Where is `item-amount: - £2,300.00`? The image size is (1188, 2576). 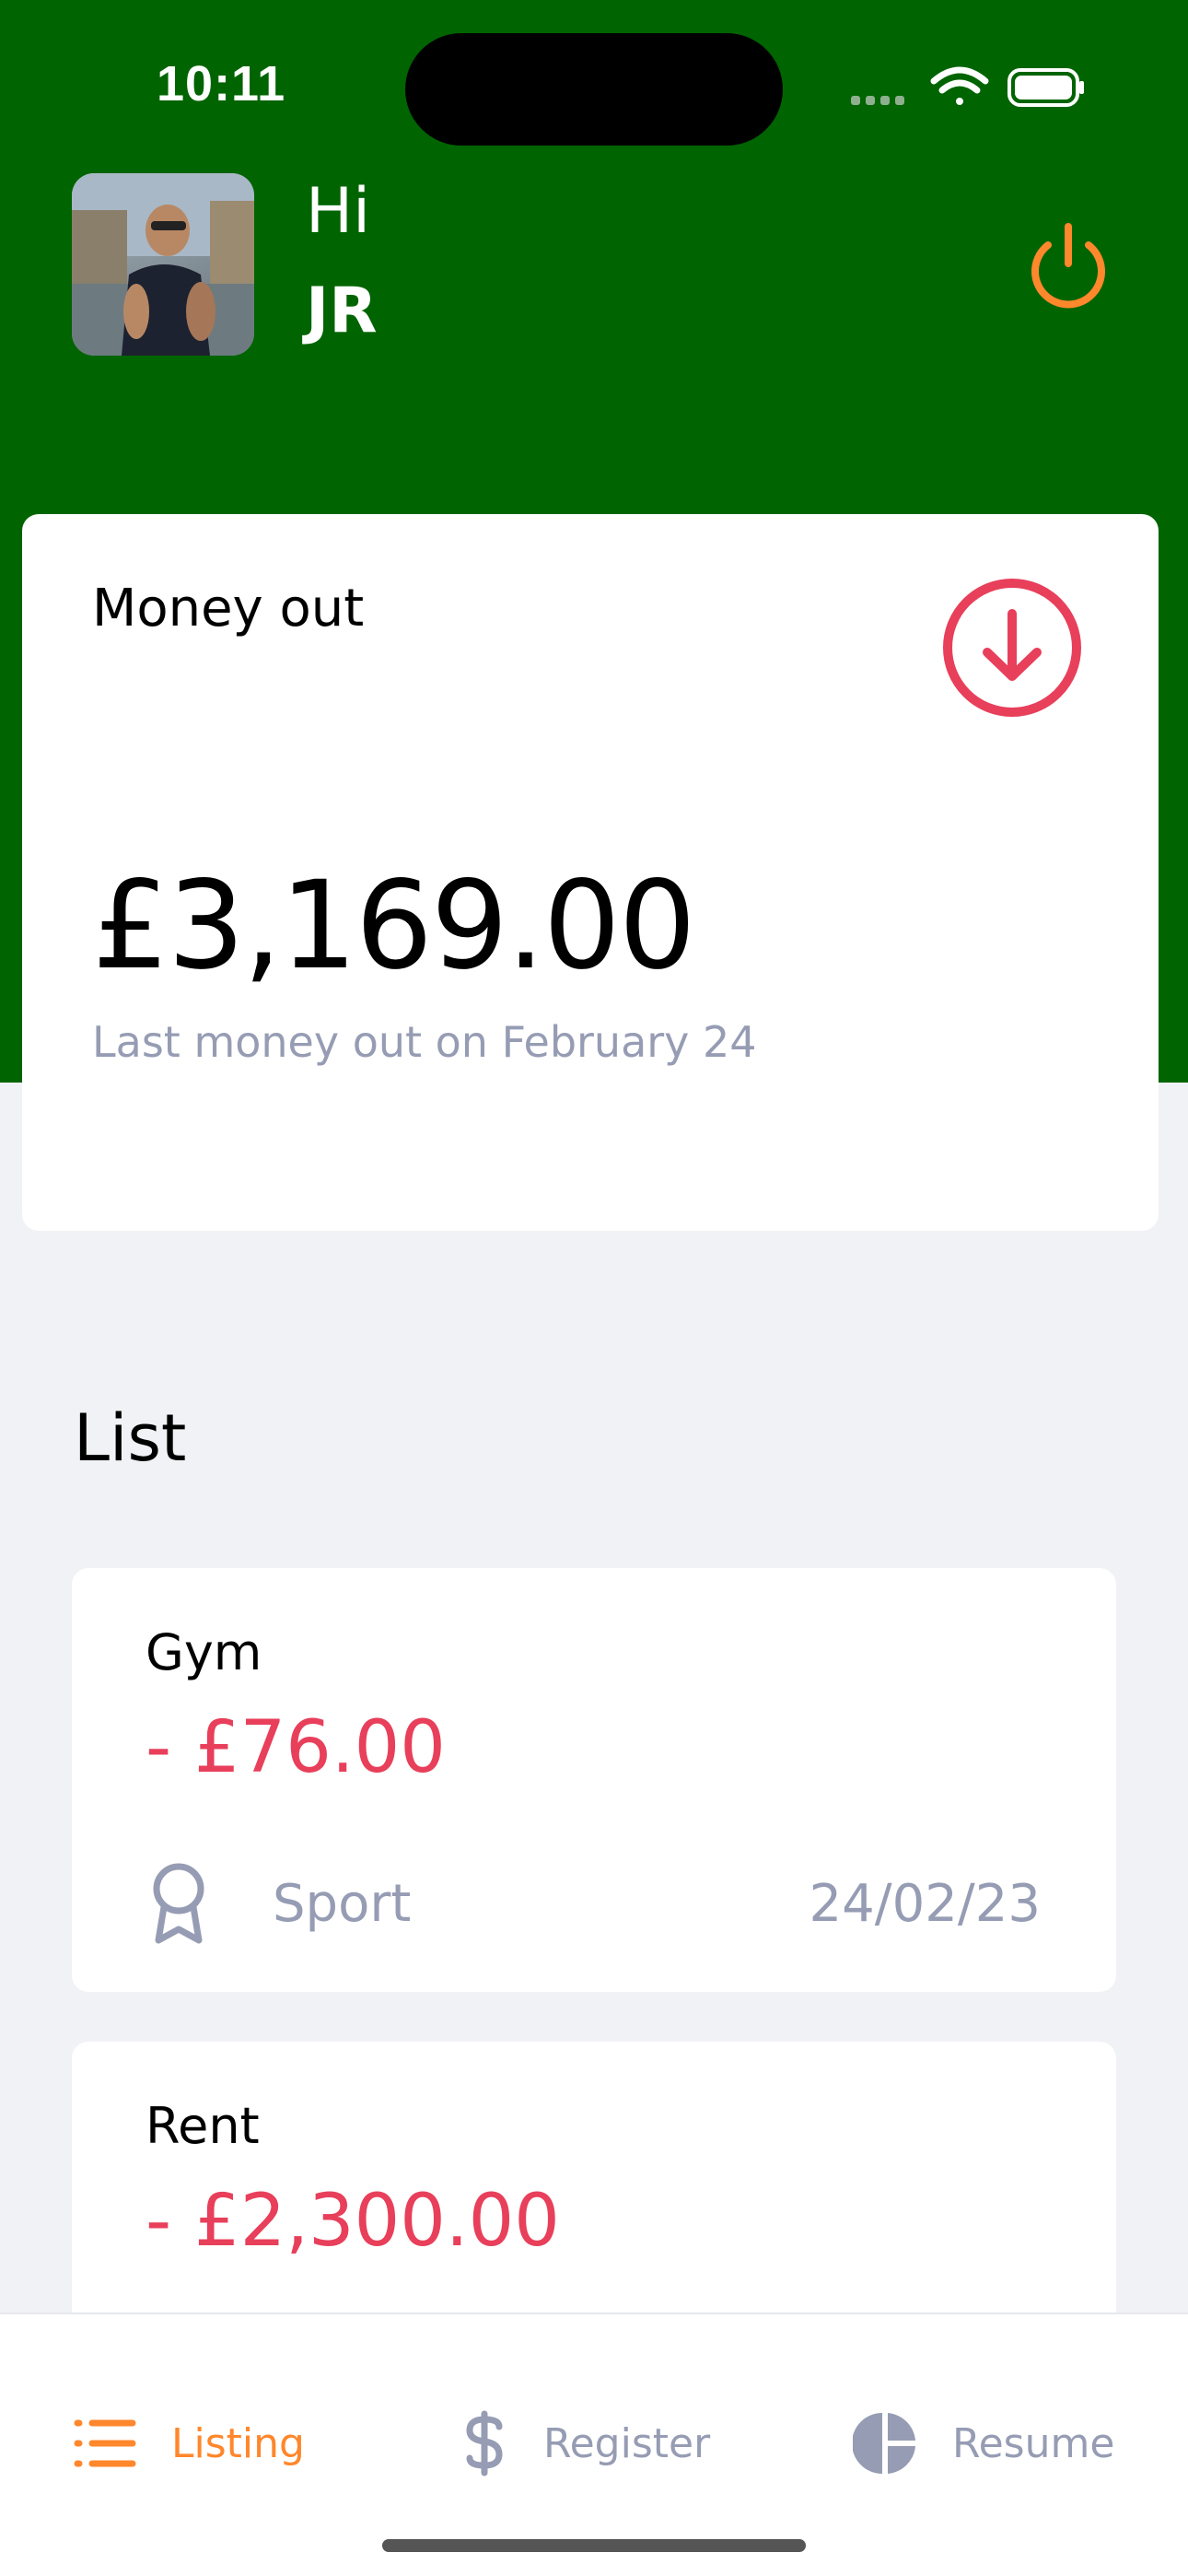 item-amount: - £2,300.00 is located at coordinates (353, 2221).